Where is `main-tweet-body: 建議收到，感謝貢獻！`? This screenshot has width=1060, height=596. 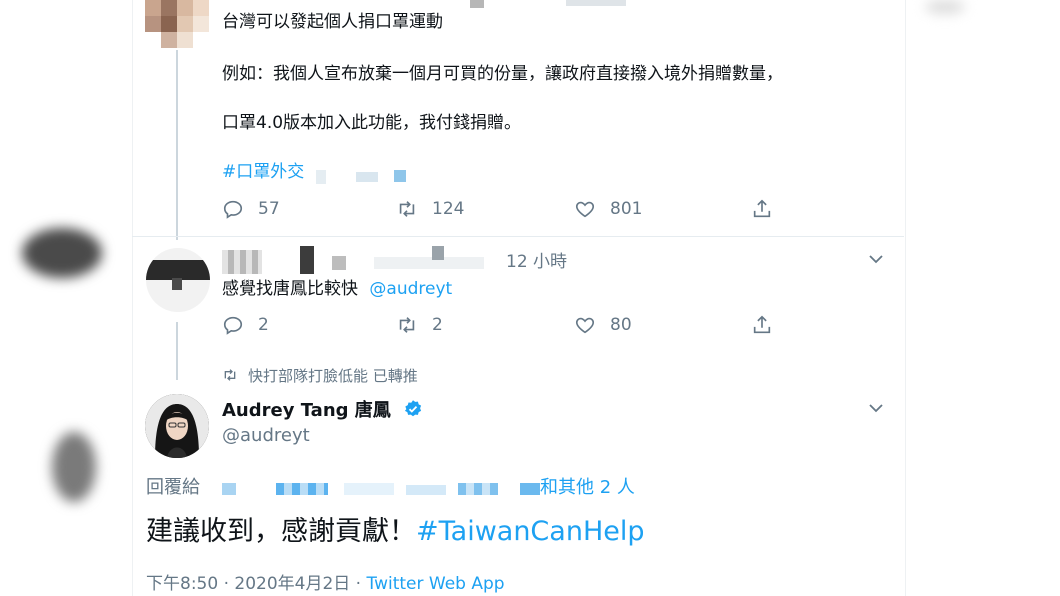 main-tweet-body: 建議收到，感謝貢獻！ is located at coordinates (281, 531).